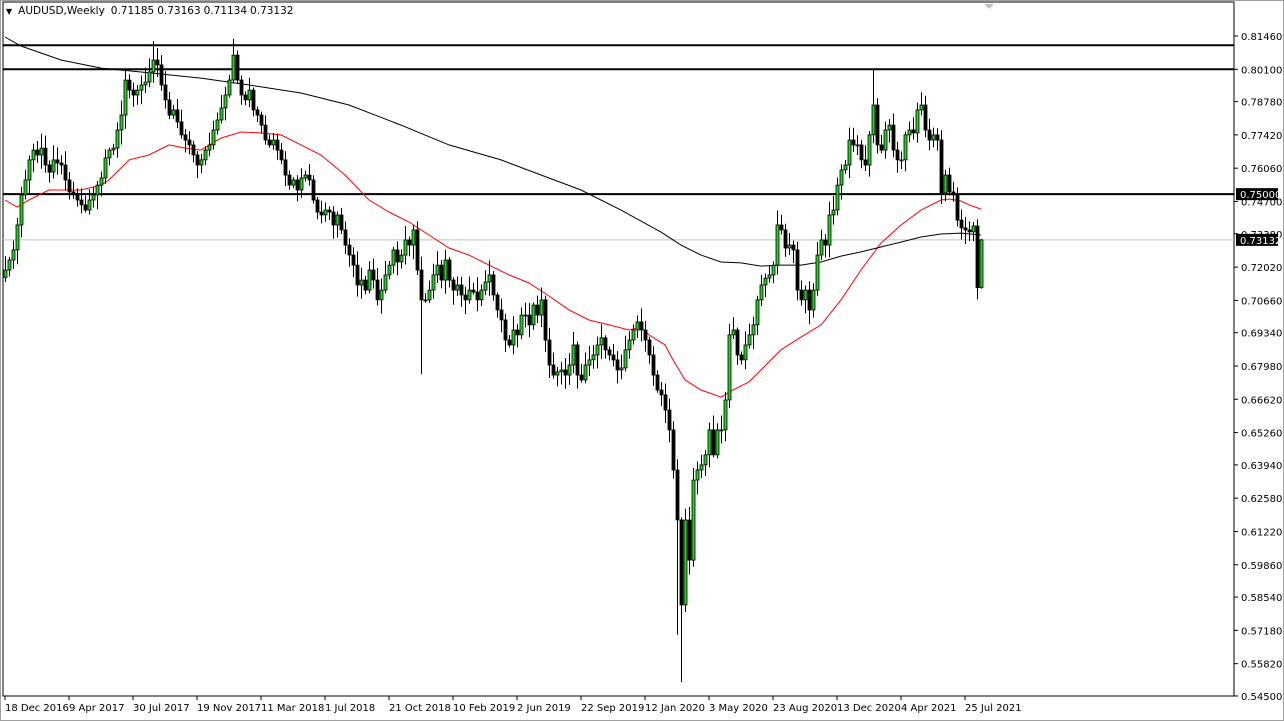  I want to click on x-tick-label: 10 Feb 2019, so click(484, 708).